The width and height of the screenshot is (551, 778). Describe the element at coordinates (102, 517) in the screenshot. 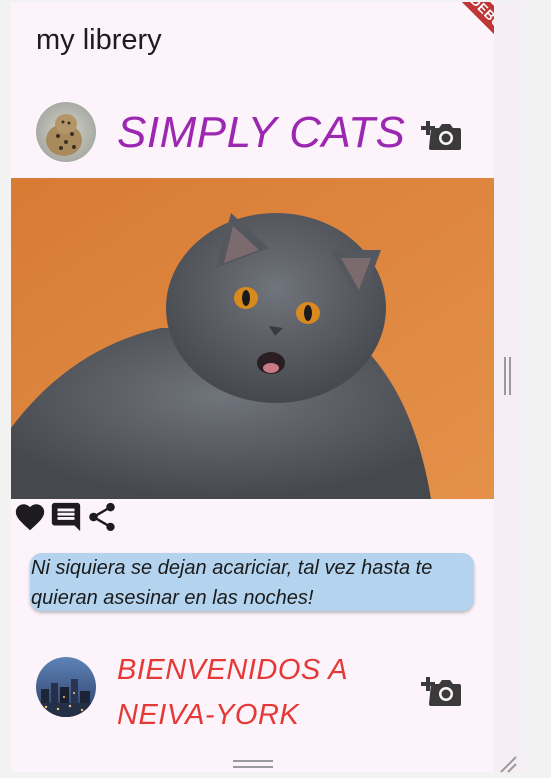

I see `share-icon` at that location.